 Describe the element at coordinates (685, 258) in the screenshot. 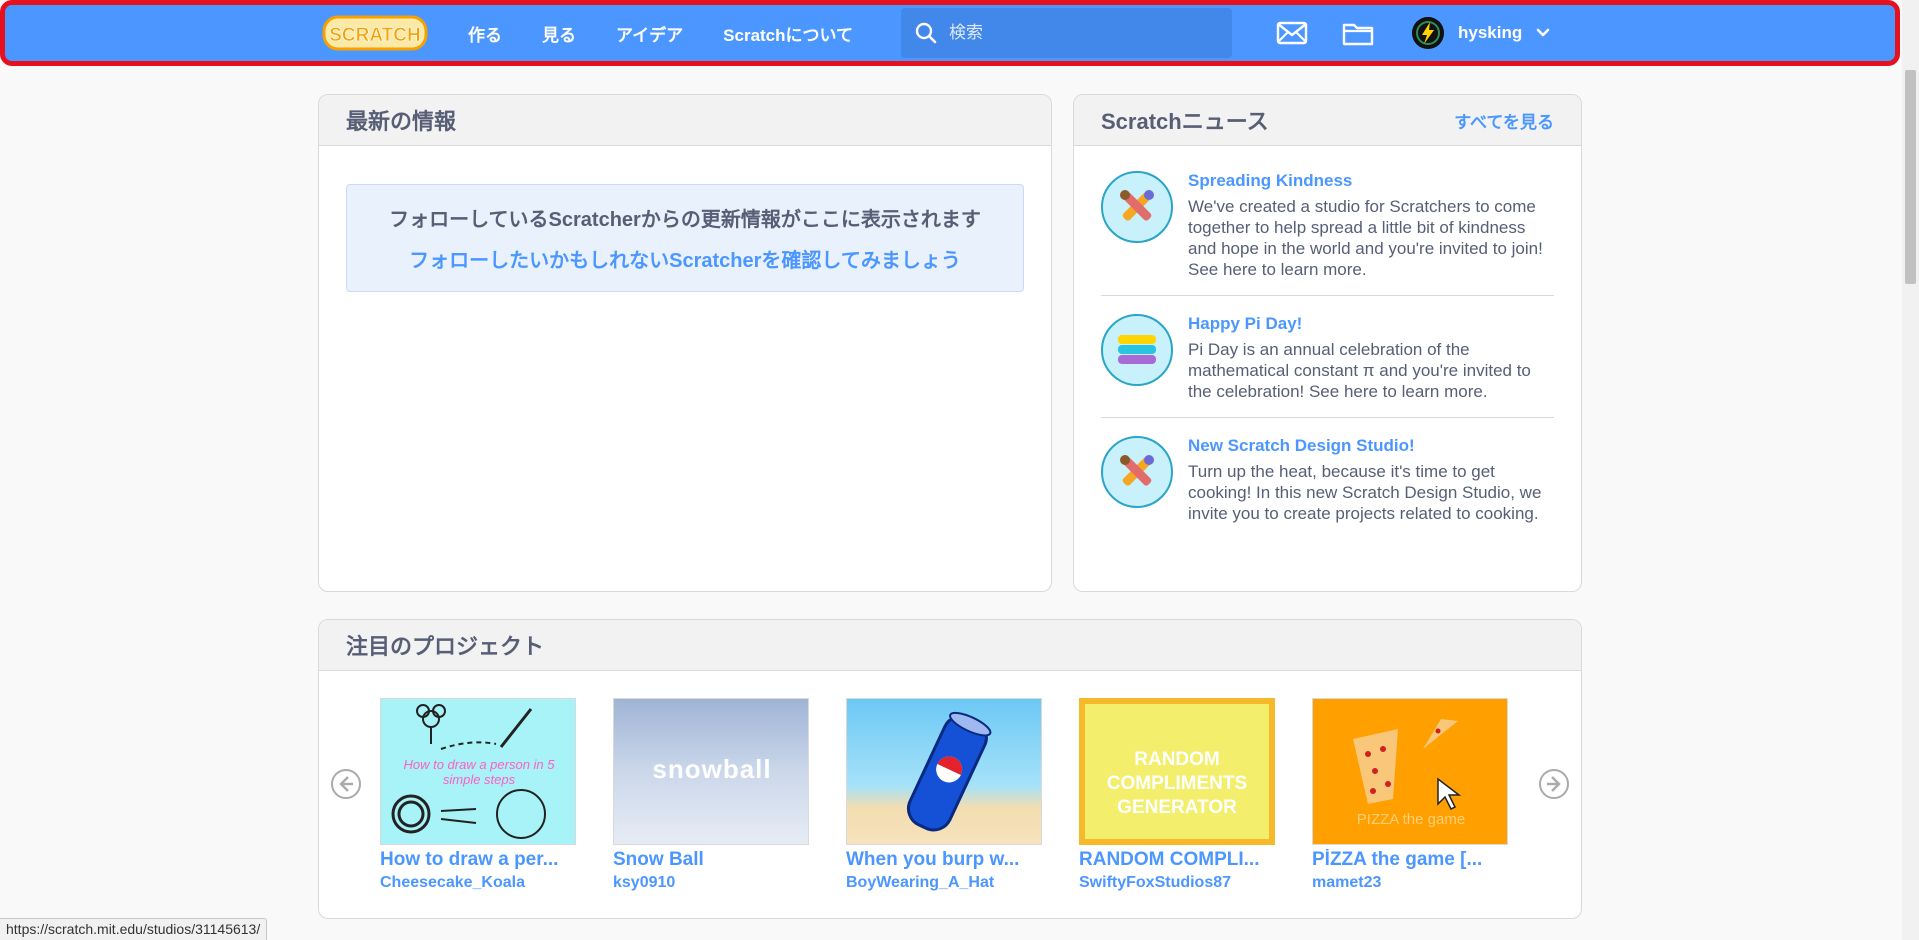

I see `activity-suggest-link: フォローしたいかもしれないScratcherを確認してみましょう` at that location.